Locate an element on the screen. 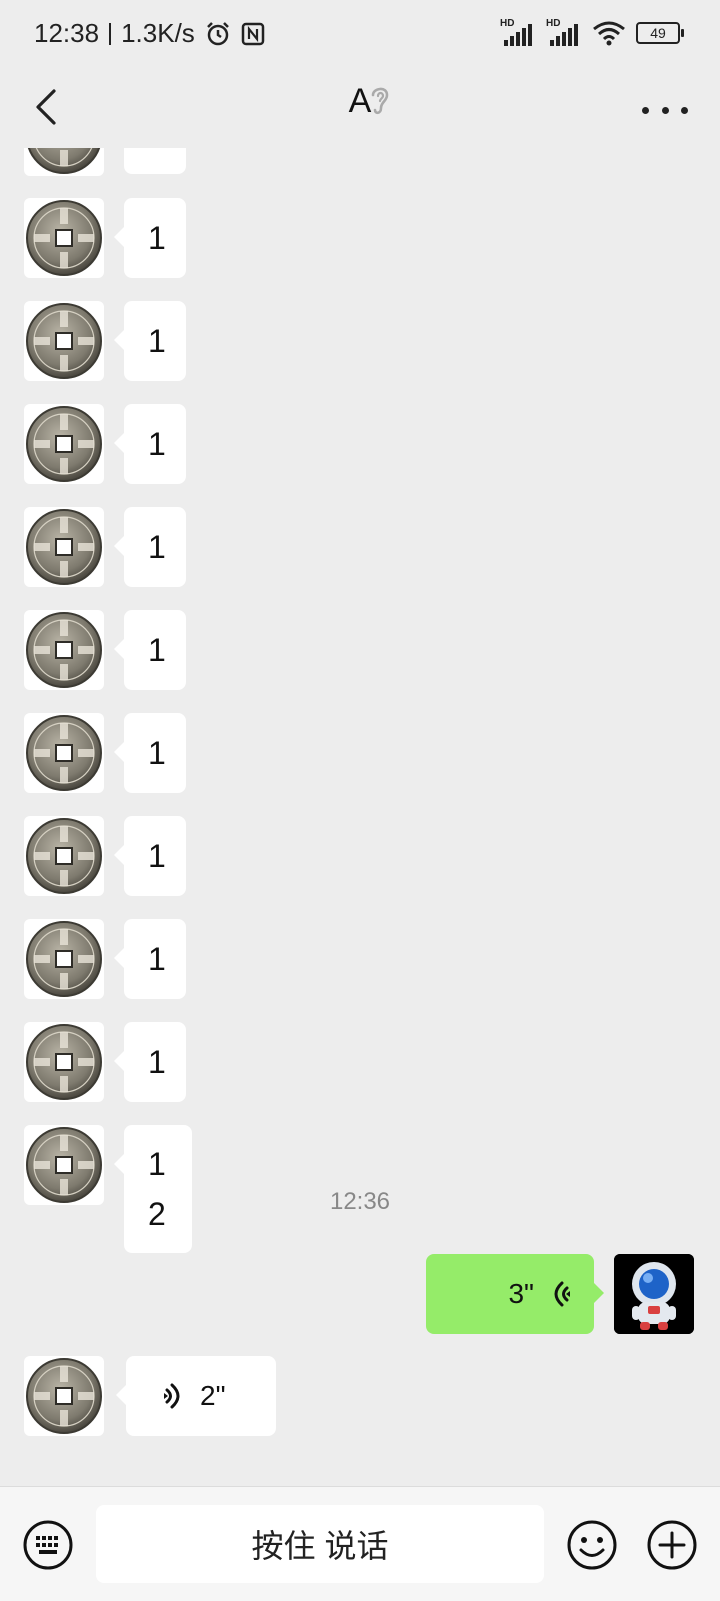  signal-2-icon: HD is located at coordinates (564, 32).